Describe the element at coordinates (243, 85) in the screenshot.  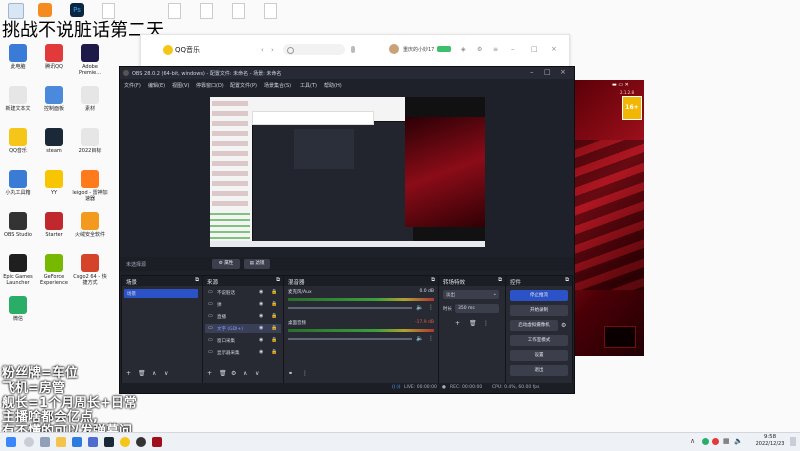
I see `menu-profile: 配置文件(P)` at that location.